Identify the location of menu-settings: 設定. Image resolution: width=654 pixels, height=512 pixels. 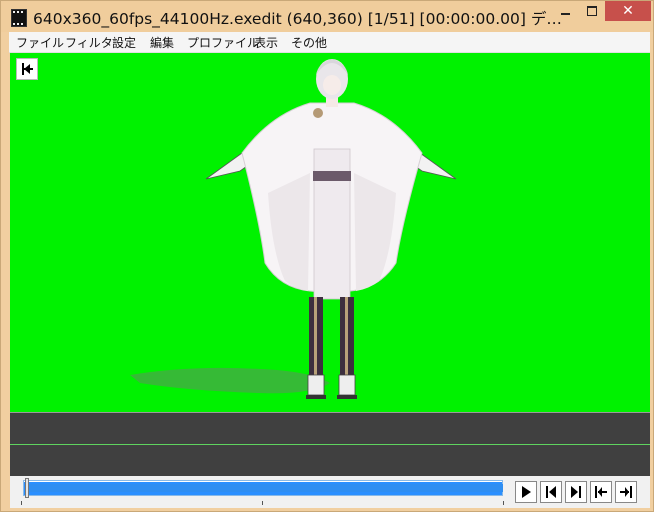
(124, 42).